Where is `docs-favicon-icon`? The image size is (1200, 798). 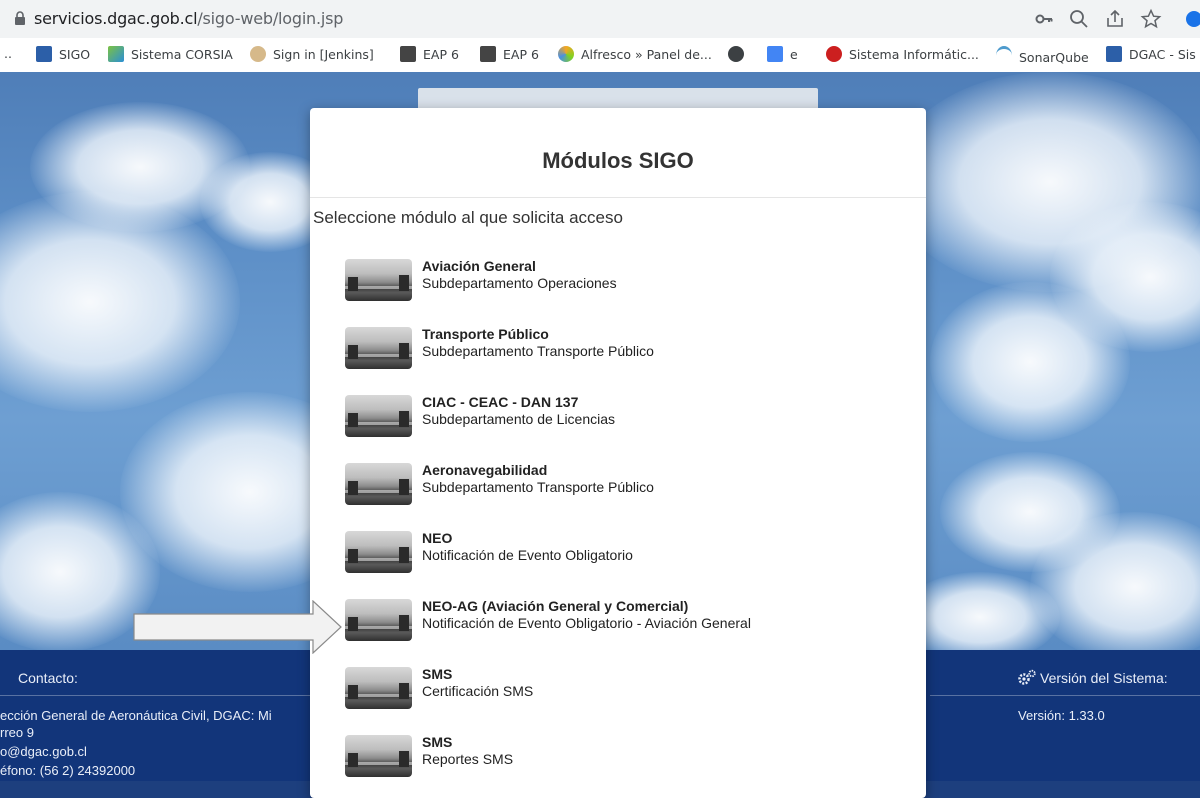
docs-favicon-icon is located at coordinates (775, 54).